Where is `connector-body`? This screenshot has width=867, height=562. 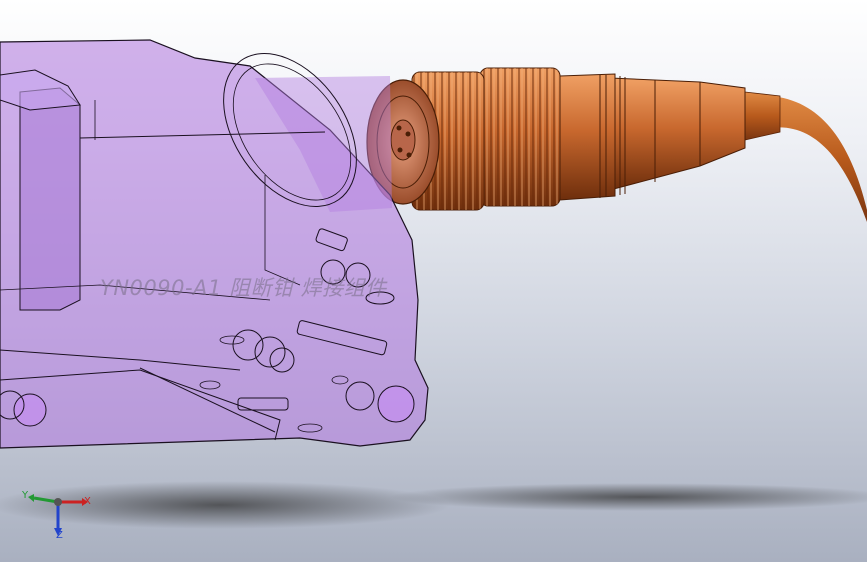
connector-body is located at coordinates (677, 134).